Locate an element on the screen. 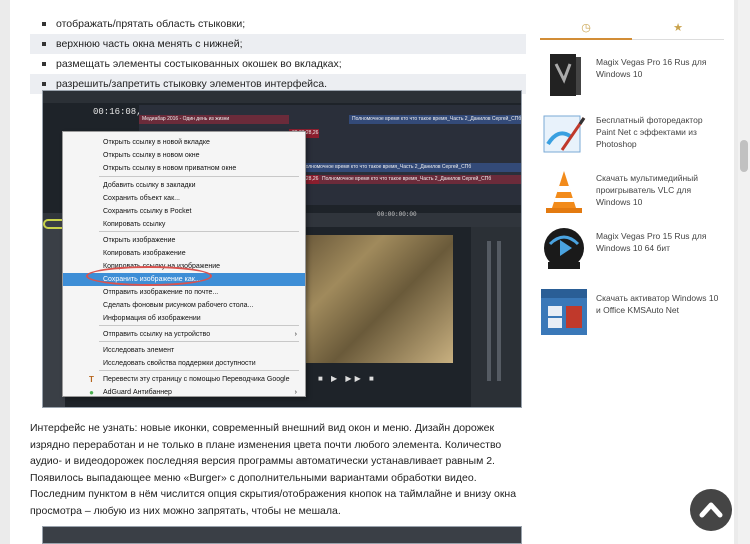 The image size is (750, 544). scrollbar-thumb is located at coordinates (744, 156).